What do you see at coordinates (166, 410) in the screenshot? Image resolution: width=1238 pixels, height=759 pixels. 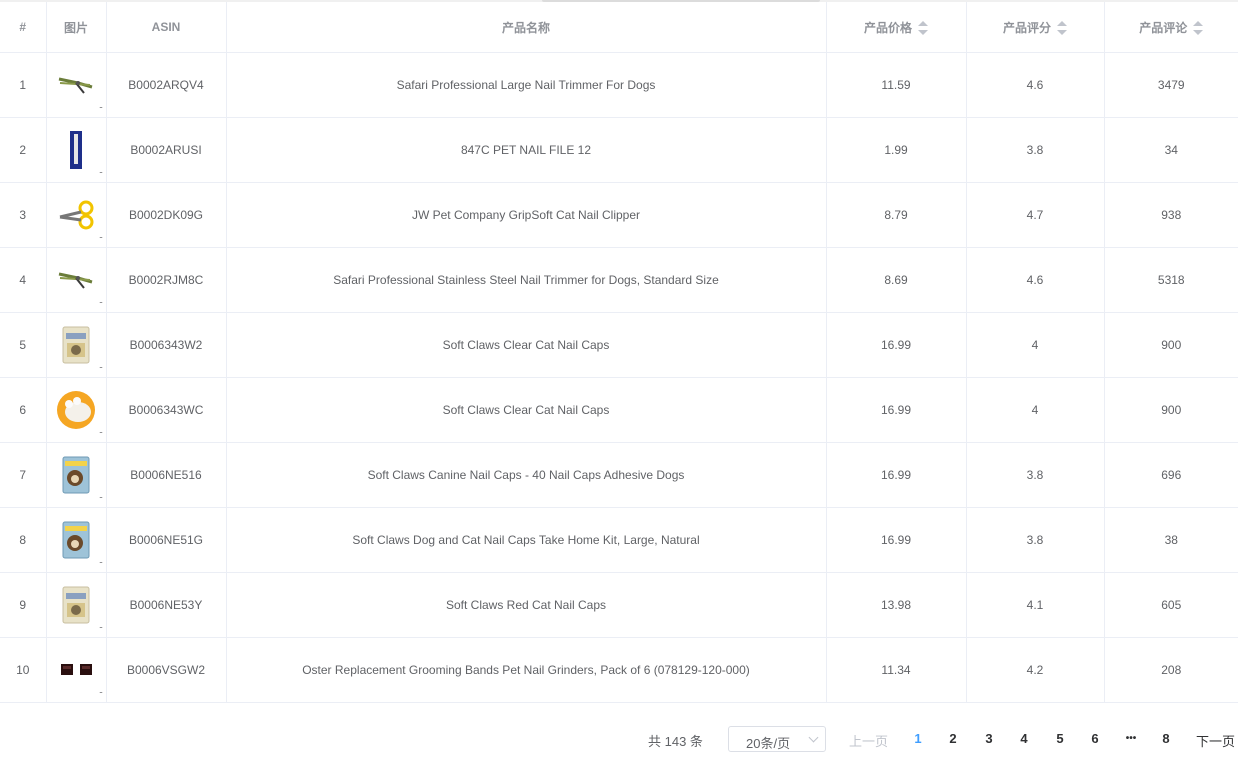 I see `asin-cell: B0006343WC` at bounding box center [166, 410].